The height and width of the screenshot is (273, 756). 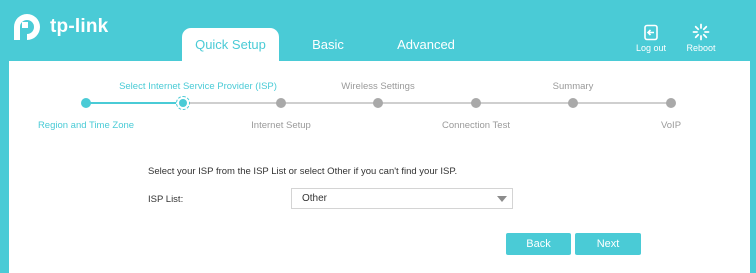 I want to click on step-dot-wireless, so click(x=378, y=103).